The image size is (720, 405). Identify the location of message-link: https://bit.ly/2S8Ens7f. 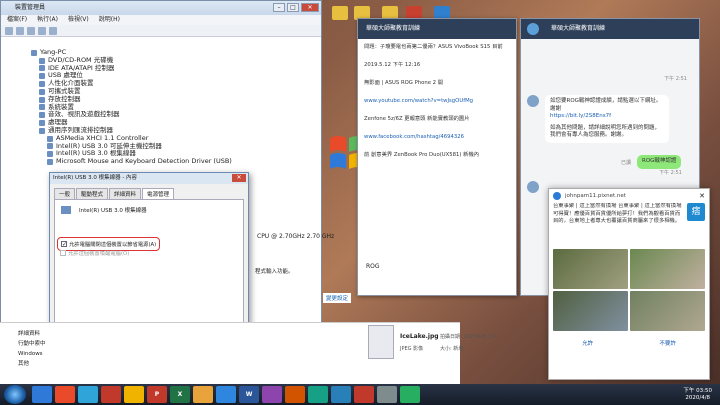
(607, 117).